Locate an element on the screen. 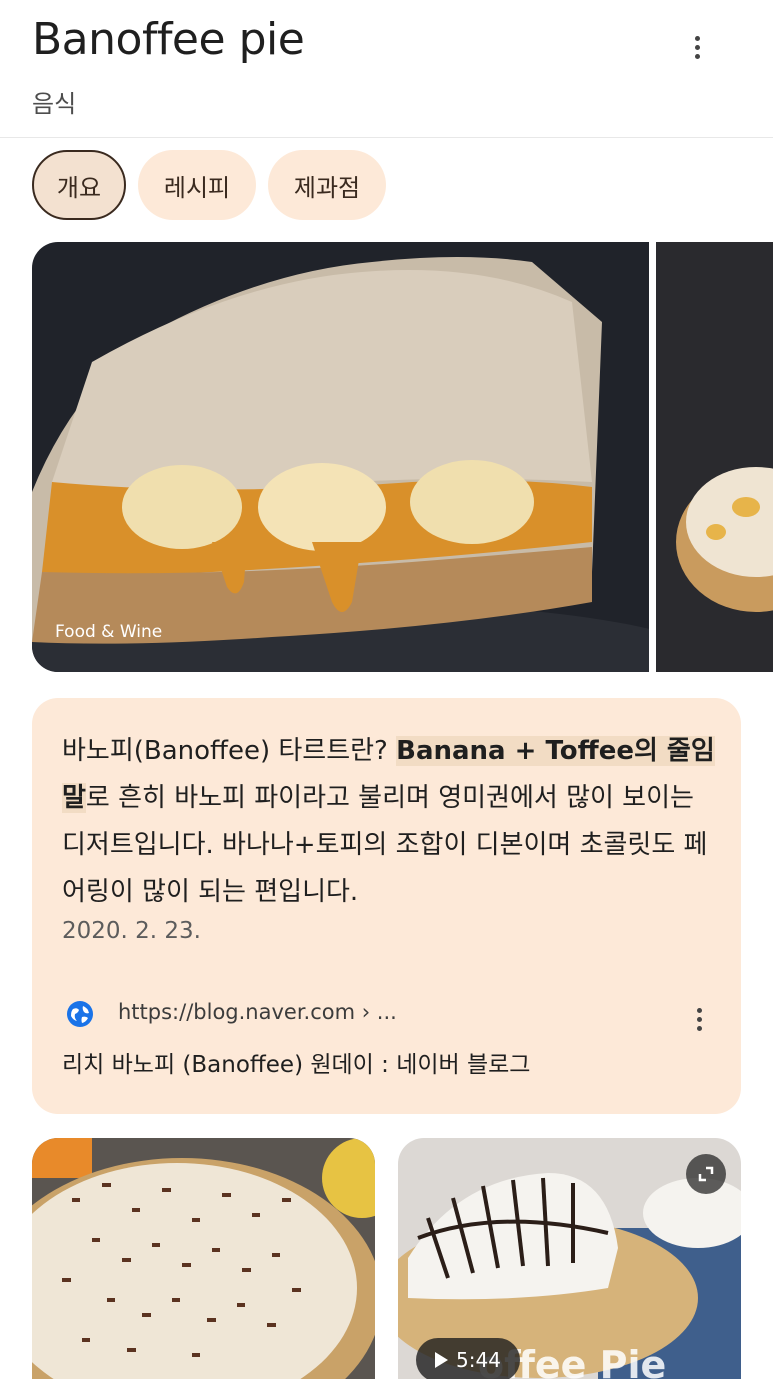  filter-chips: 개요 레시피 제과점 is located at coordinates (209, 185).